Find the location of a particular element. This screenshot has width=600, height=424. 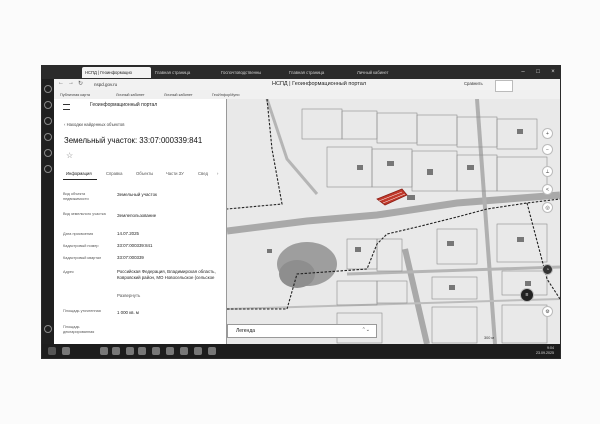

tab-reference: Справка is located at coordinates (114, 173).